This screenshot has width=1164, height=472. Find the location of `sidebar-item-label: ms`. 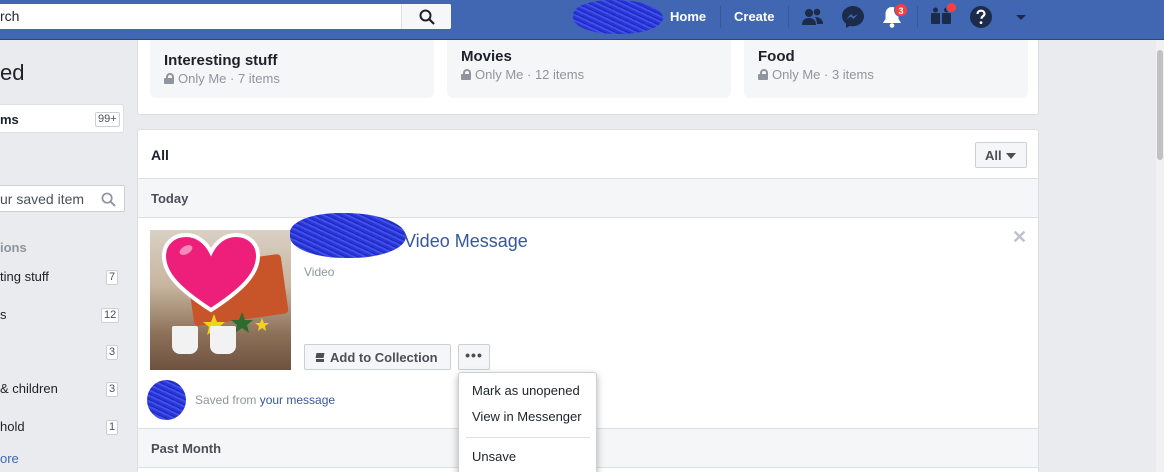

sidebar-item-label: ms is located at coordinates (9, 119).